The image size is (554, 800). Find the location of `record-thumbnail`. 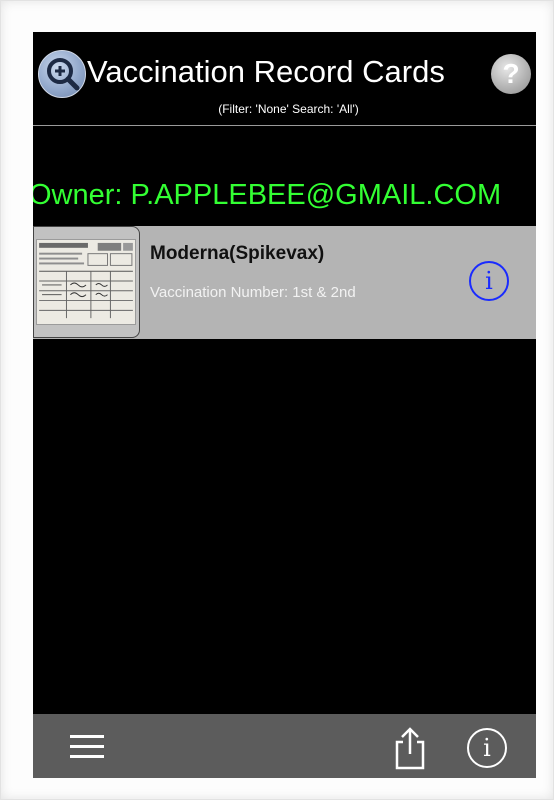

record-thumbnail is located at coordinates (86, 282).